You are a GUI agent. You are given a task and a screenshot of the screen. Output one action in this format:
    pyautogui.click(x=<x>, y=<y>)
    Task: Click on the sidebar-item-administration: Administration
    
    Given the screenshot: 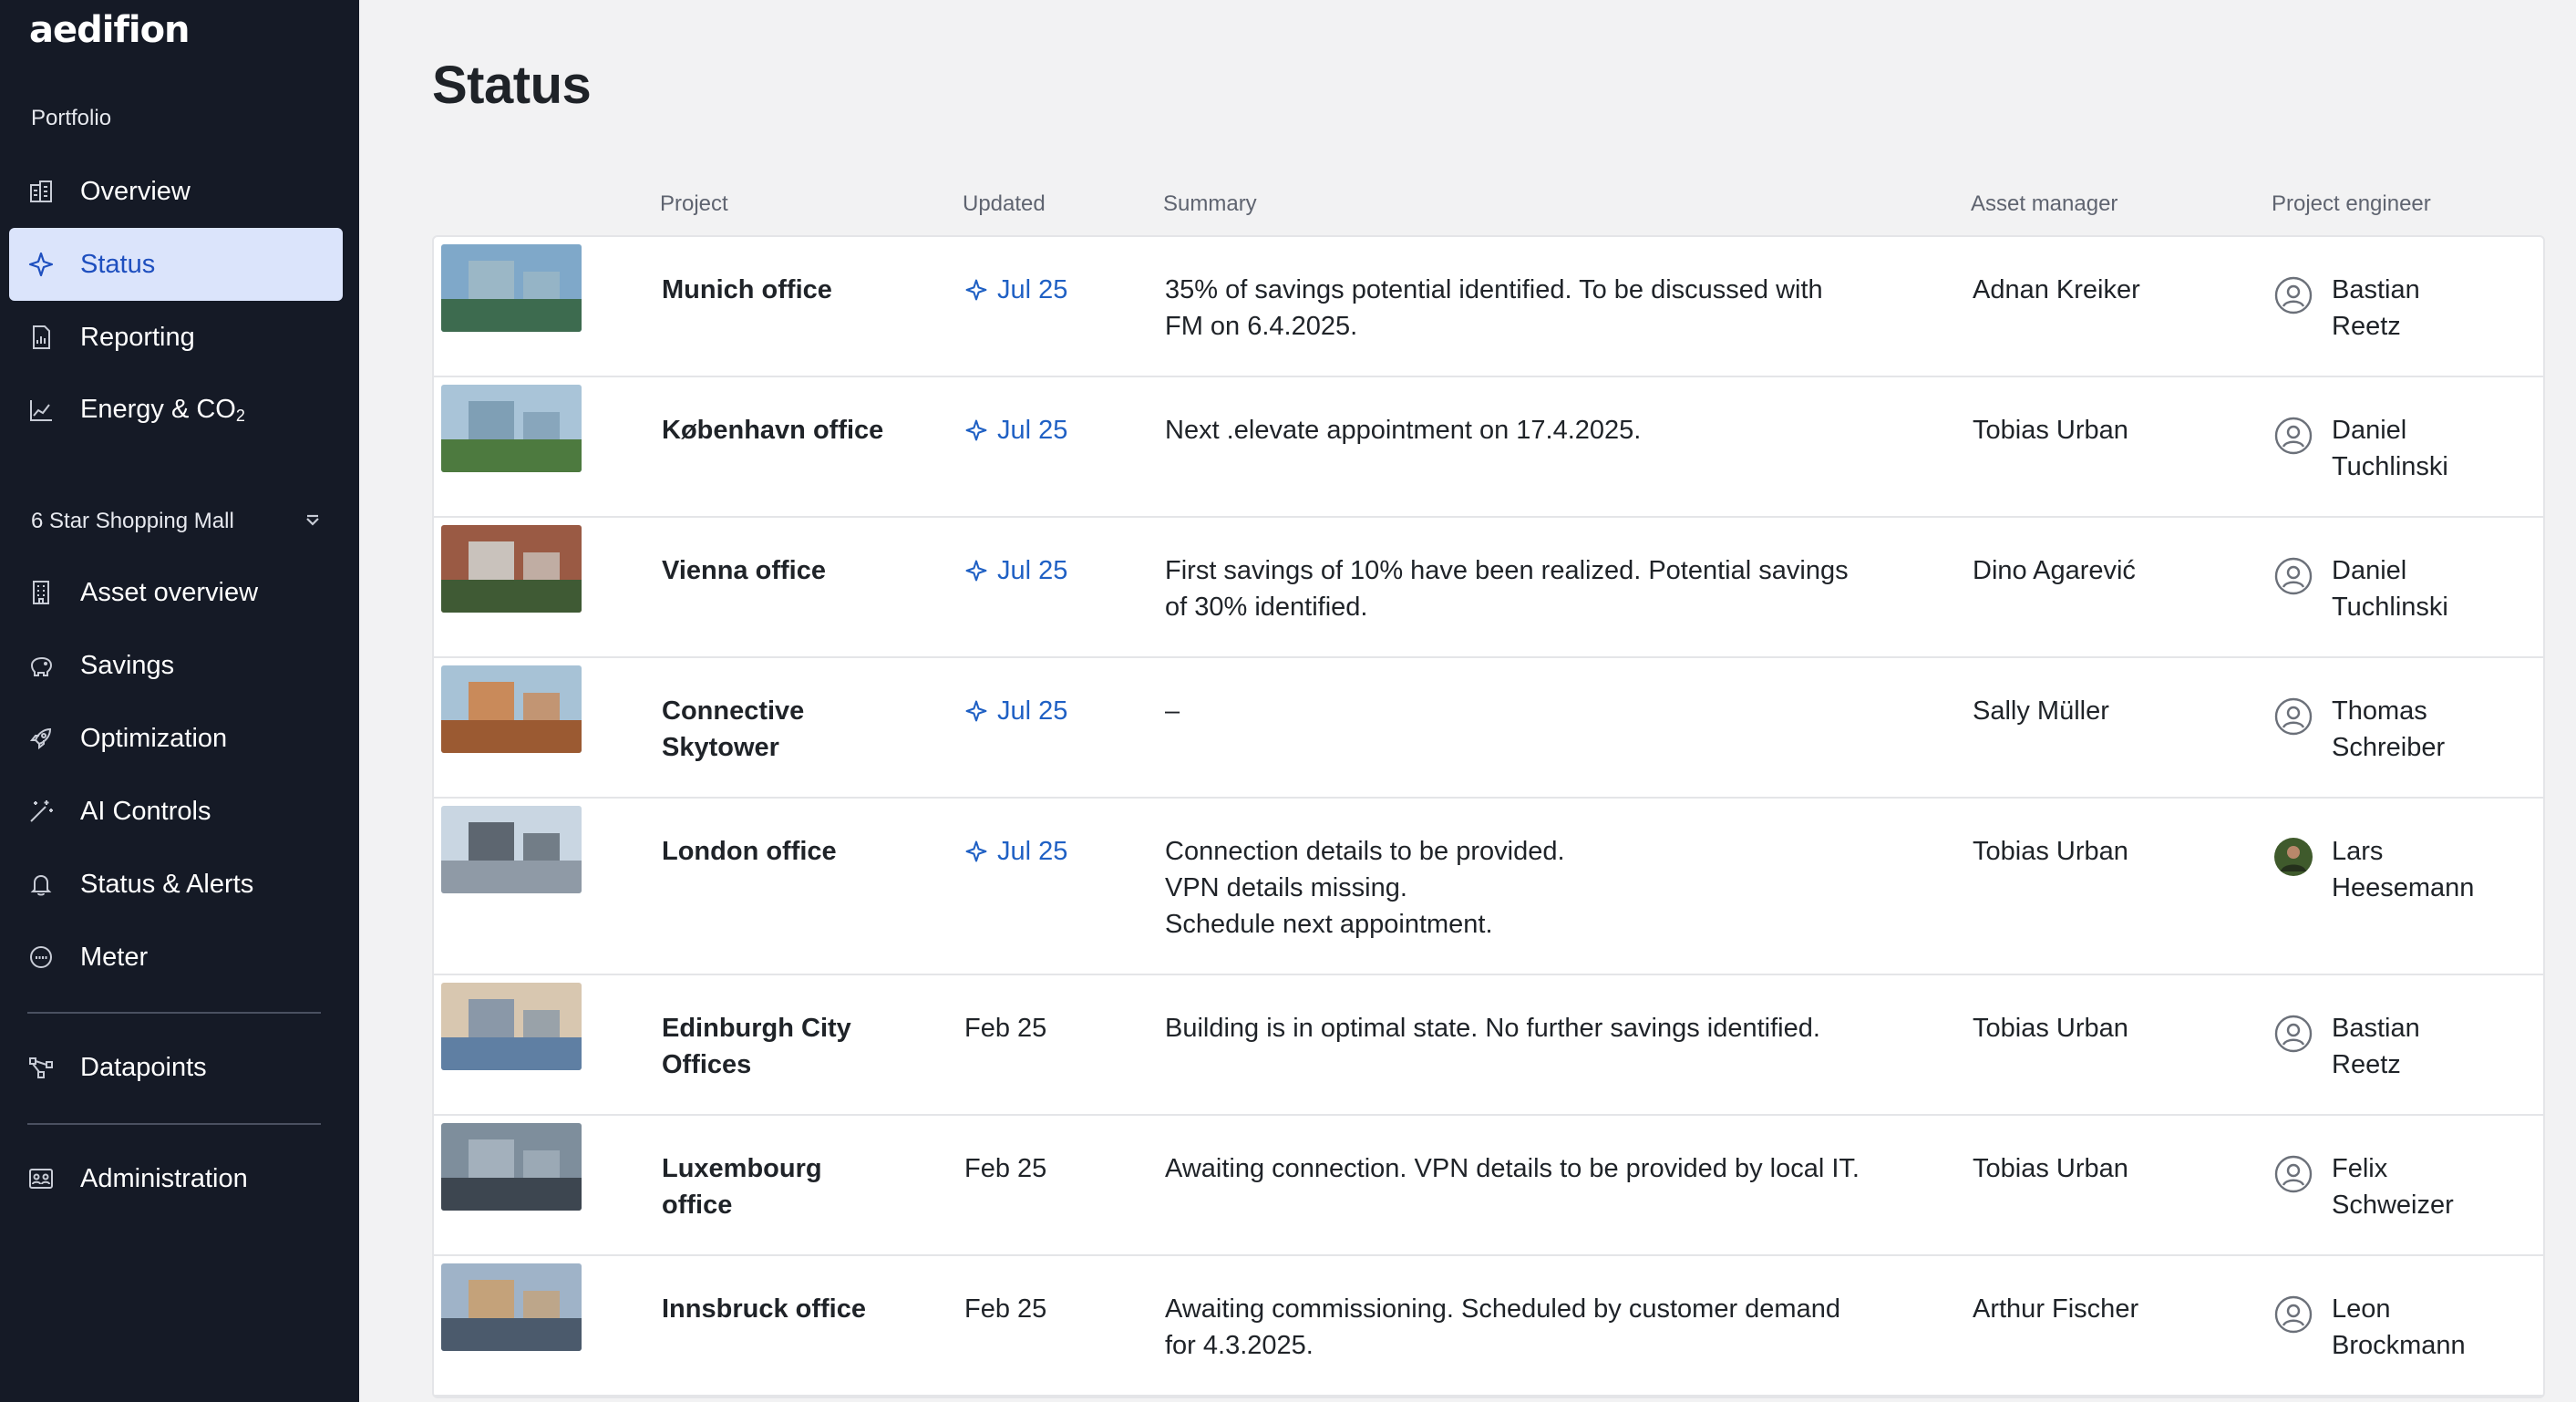 What is the action you would take?
    pyautogui.click(x=176, y=1178)
    